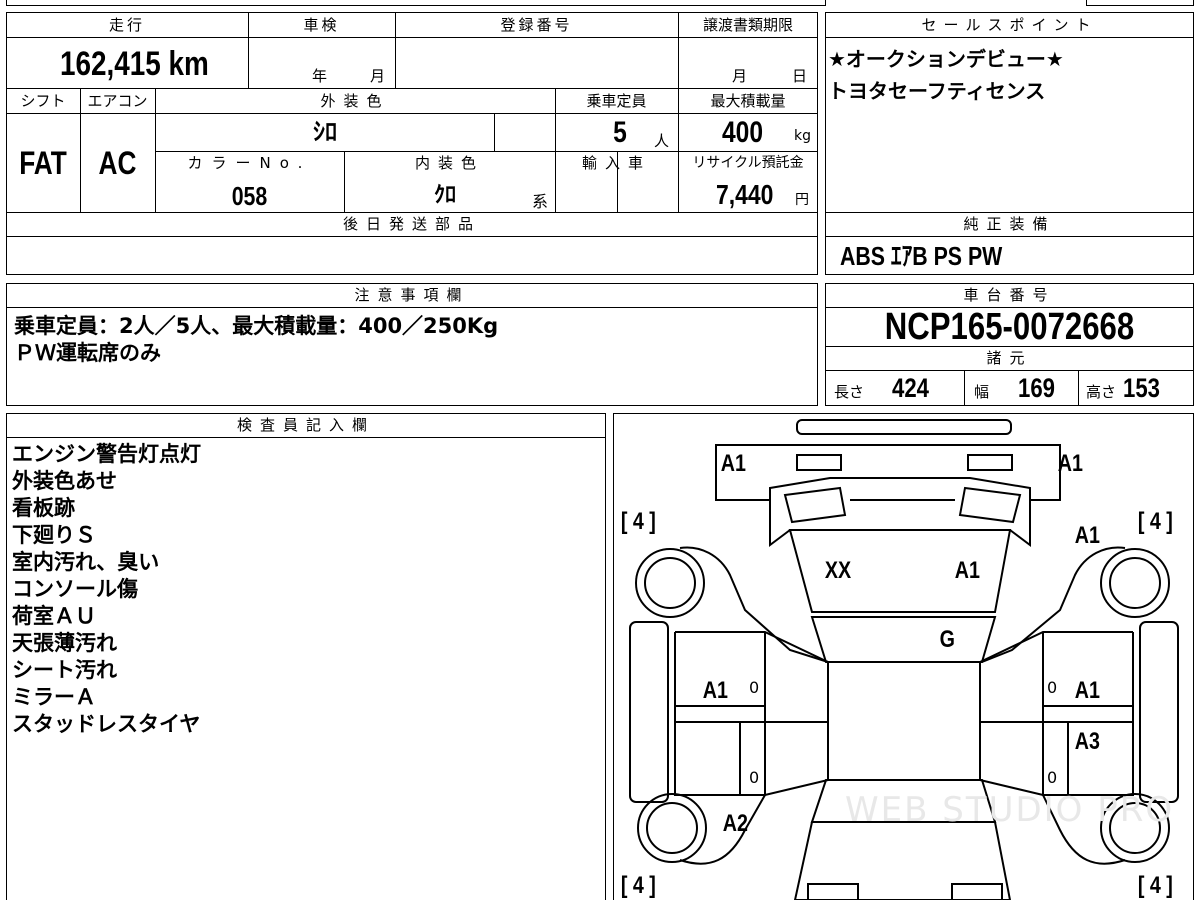  I want to click on mark-front-left: A1, so click(733, 463).